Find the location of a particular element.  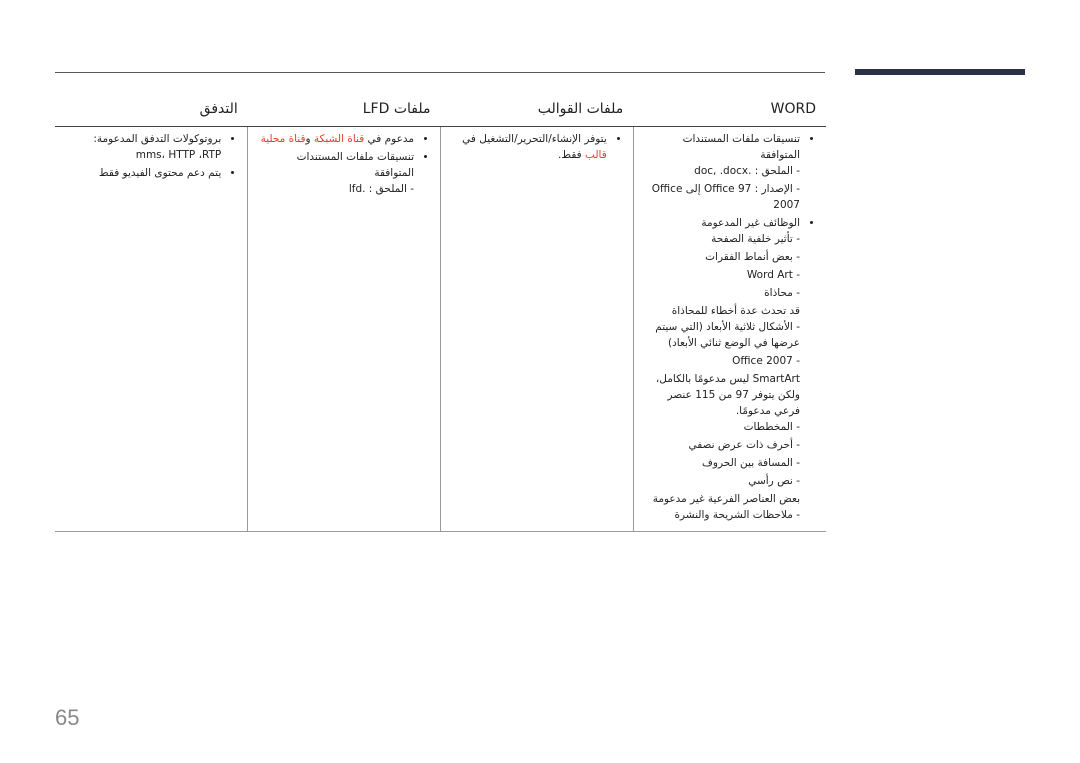

list-item: بعض أنماط الفقرات is located at coordinates (722, 257).